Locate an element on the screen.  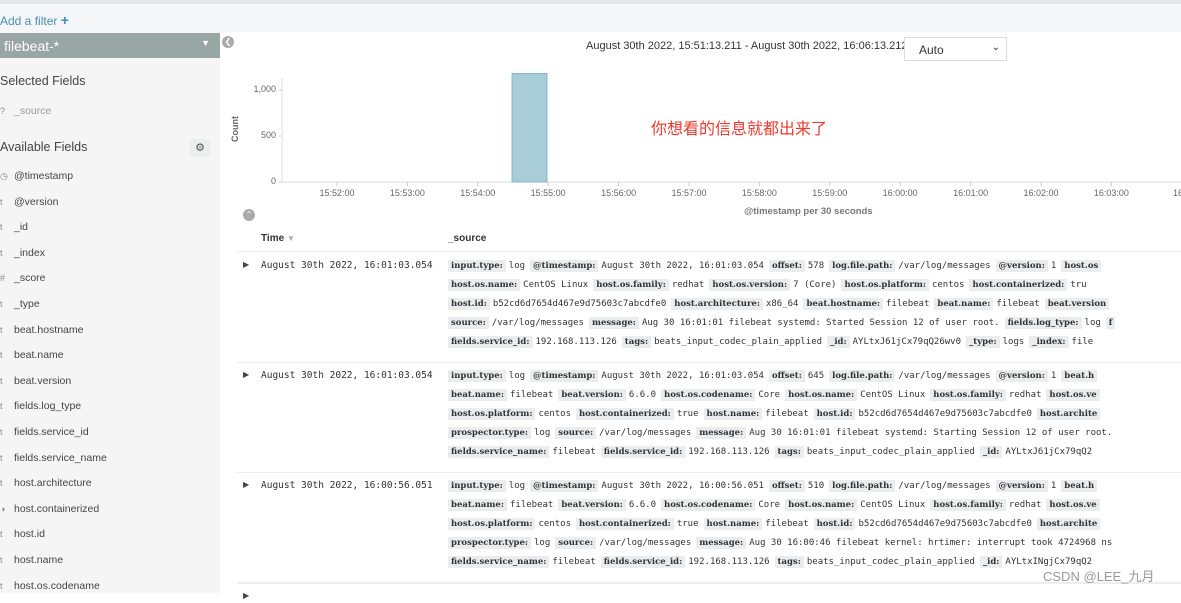
field-name: host.architecture is located at coordinates (53, 483).